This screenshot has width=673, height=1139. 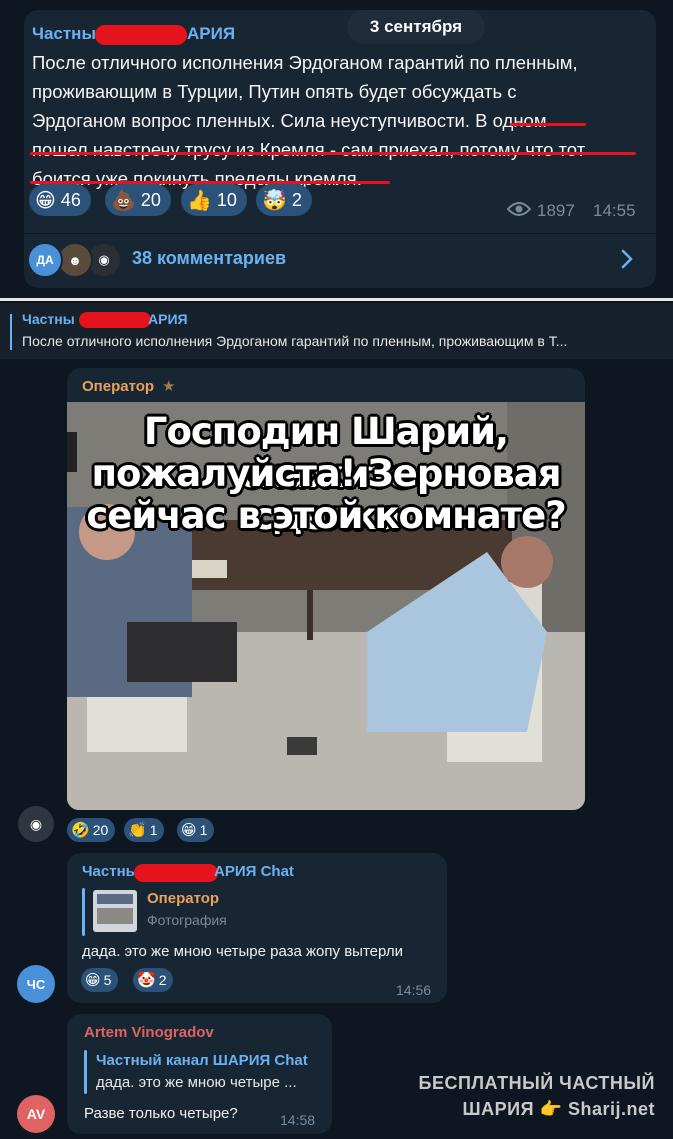 What do you see at coordinates (149, 1032) in the screenshot?
I see `message-author: Artem Vinogradov` at bounding box center [149, 1032].